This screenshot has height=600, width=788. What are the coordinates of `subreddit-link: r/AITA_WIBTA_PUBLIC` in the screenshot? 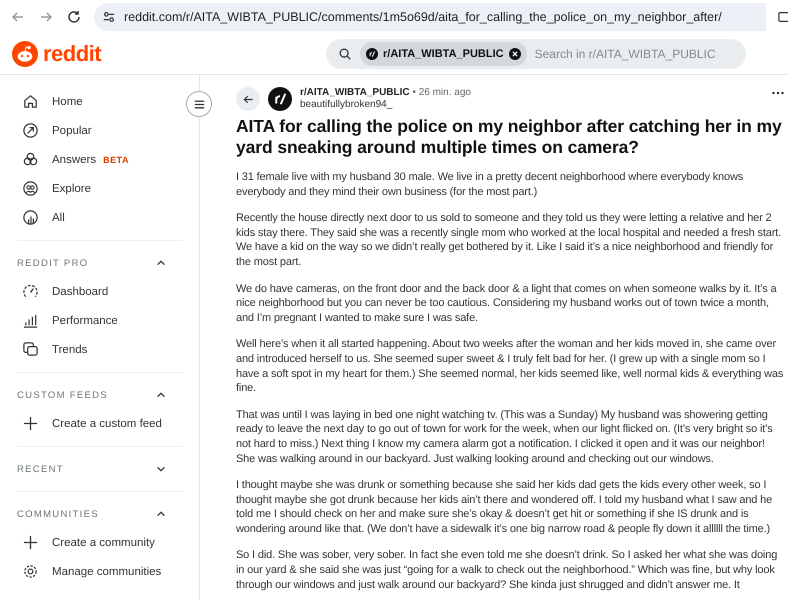 It's located at (355, 92).